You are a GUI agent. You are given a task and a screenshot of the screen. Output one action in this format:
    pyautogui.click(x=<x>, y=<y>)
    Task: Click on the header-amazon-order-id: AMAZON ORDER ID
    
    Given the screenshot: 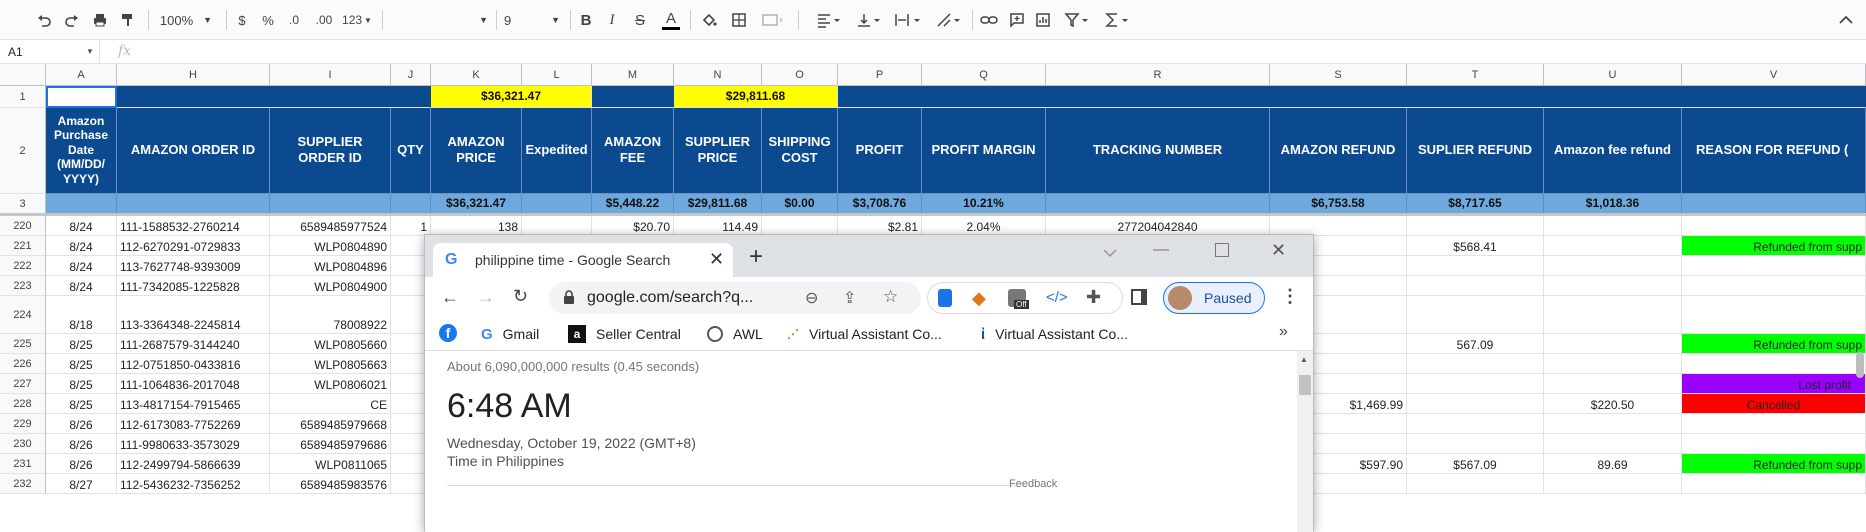 What is the action you would take?
    pyautogui.click(x=193, y=151)
    